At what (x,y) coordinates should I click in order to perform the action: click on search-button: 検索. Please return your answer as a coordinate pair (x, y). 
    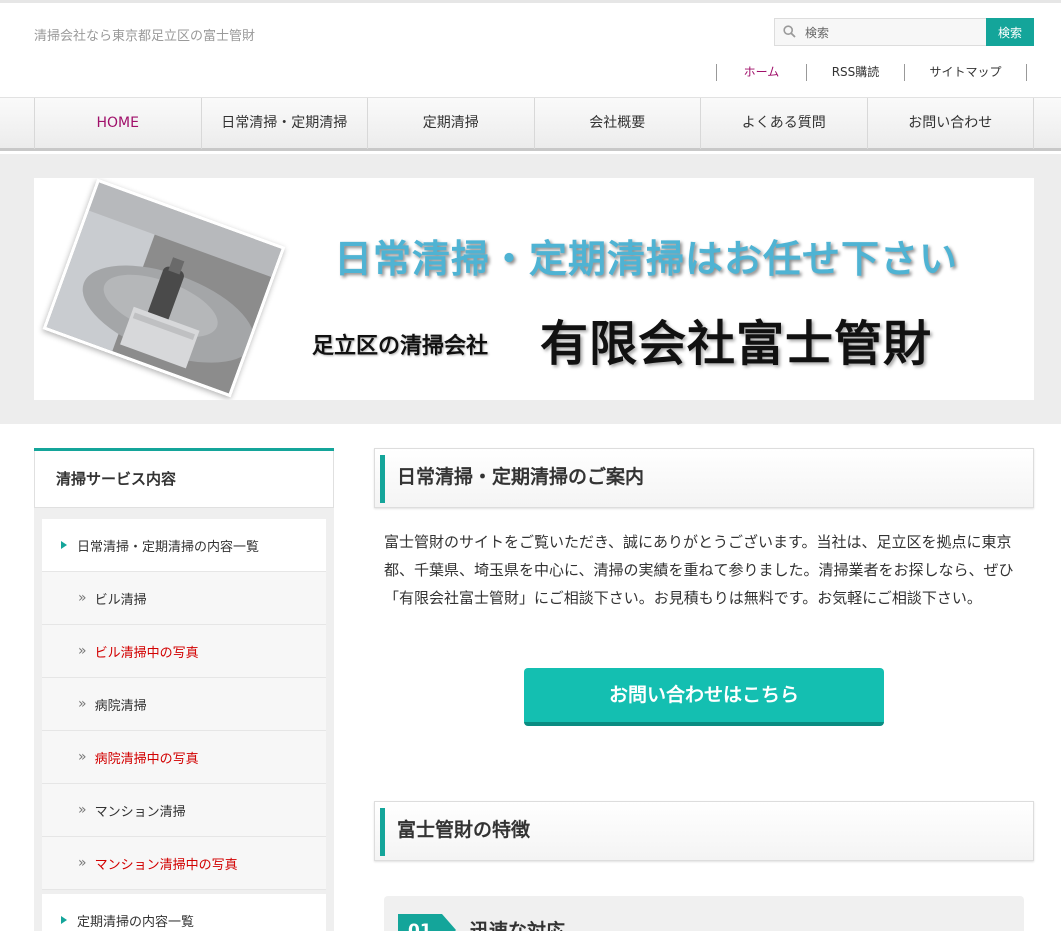
    Looking at the image, I should click on (1010, 32).